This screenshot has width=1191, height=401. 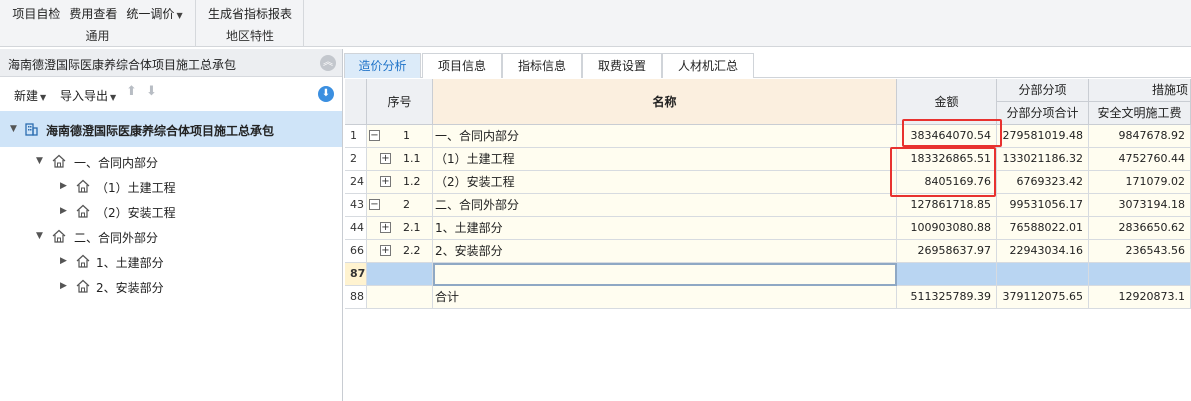 What do you see at coordinates (26, 96) in the screenshot?
I see `new-label: 新建` at bounding box center [26, 96].